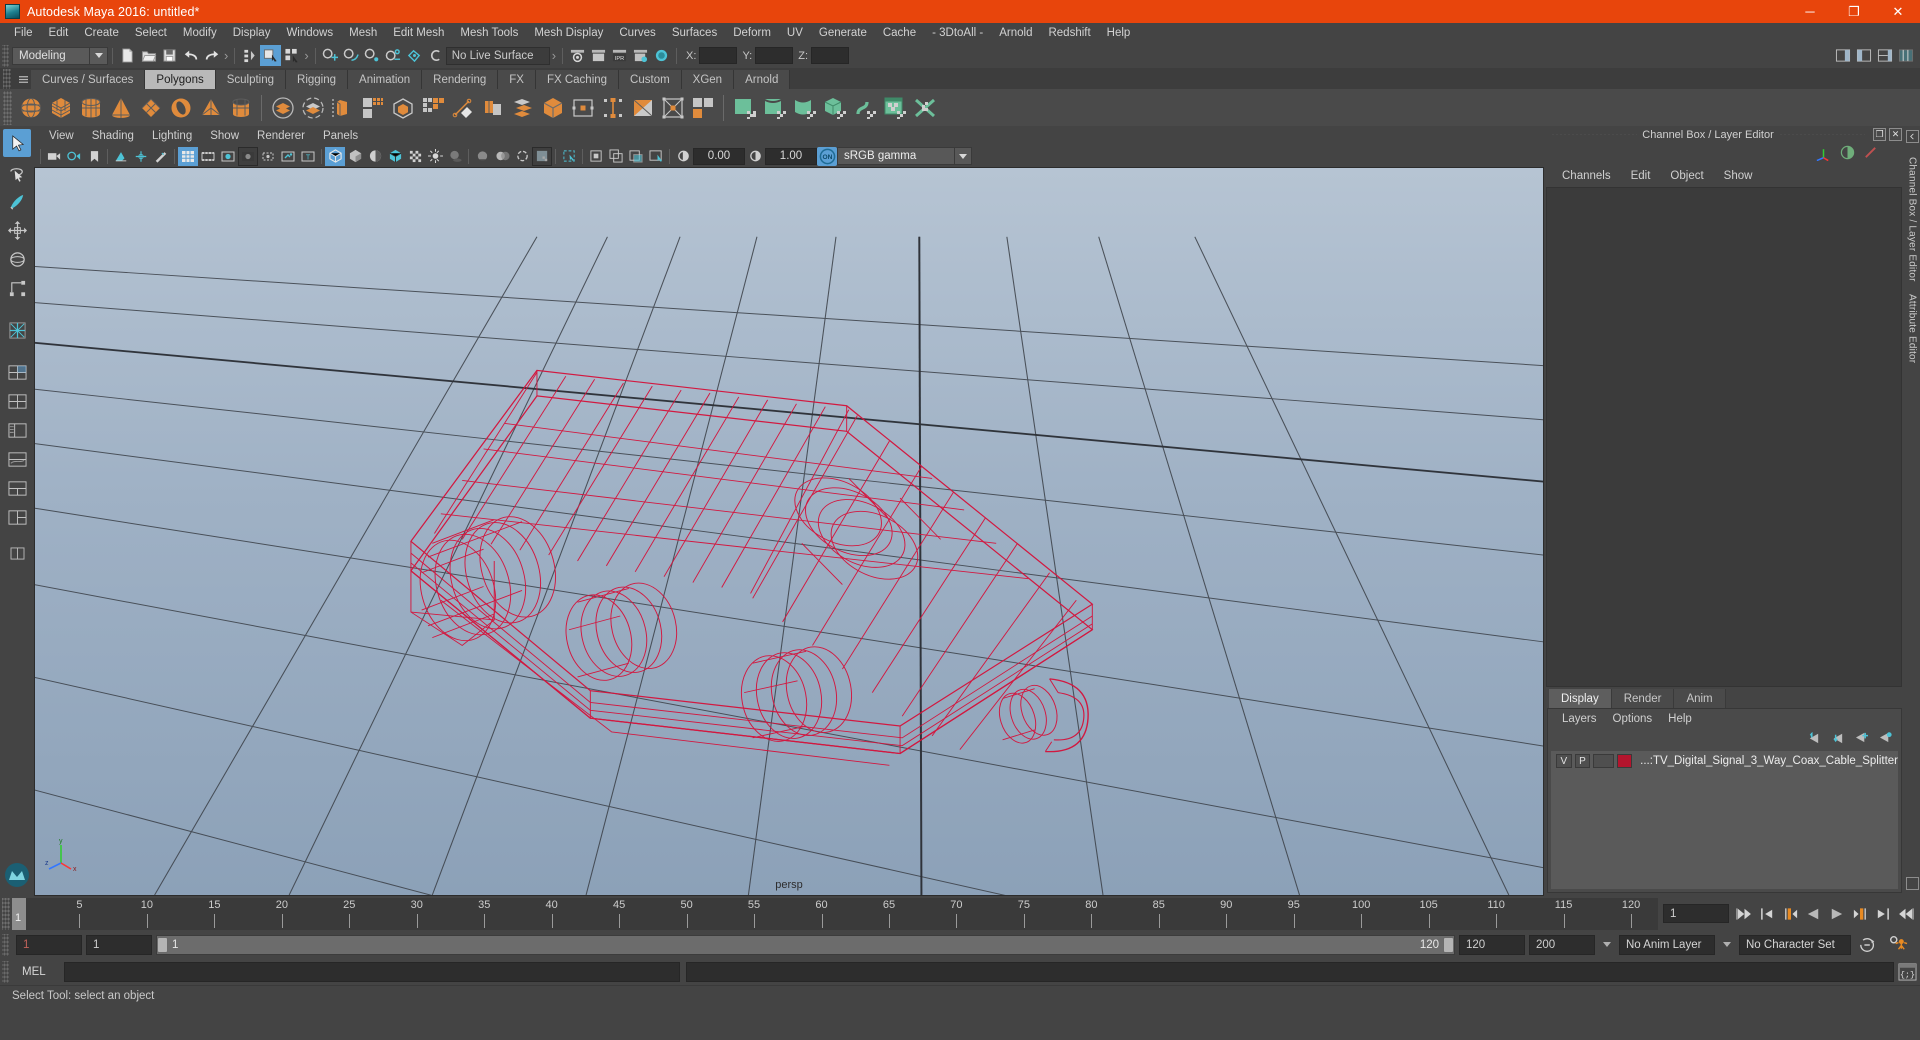 The width and height of the screenshot is (1920, 1040). Describe the element at coordinates (17, 459) in the screenshot. I see `persp-graph-layout-icon` at that location.